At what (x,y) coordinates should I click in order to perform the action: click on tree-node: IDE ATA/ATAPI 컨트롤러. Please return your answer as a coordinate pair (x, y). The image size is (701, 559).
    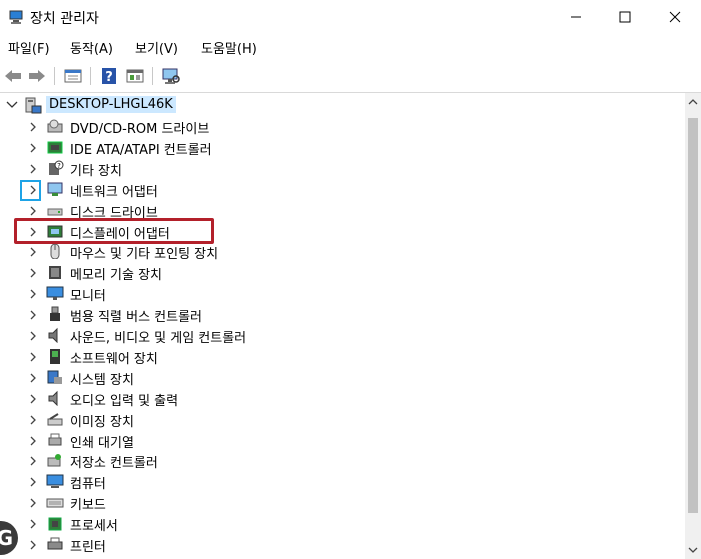
    Looking at the image, I should click on (342, 147).